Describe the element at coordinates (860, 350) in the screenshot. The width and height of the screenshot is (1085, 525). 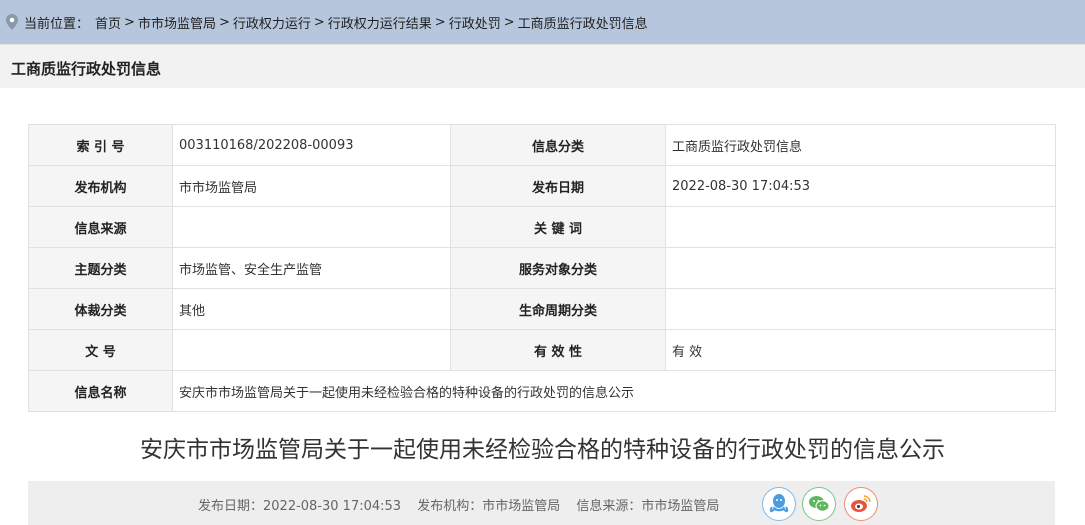
I see `validity-value: 有 效` at that location.